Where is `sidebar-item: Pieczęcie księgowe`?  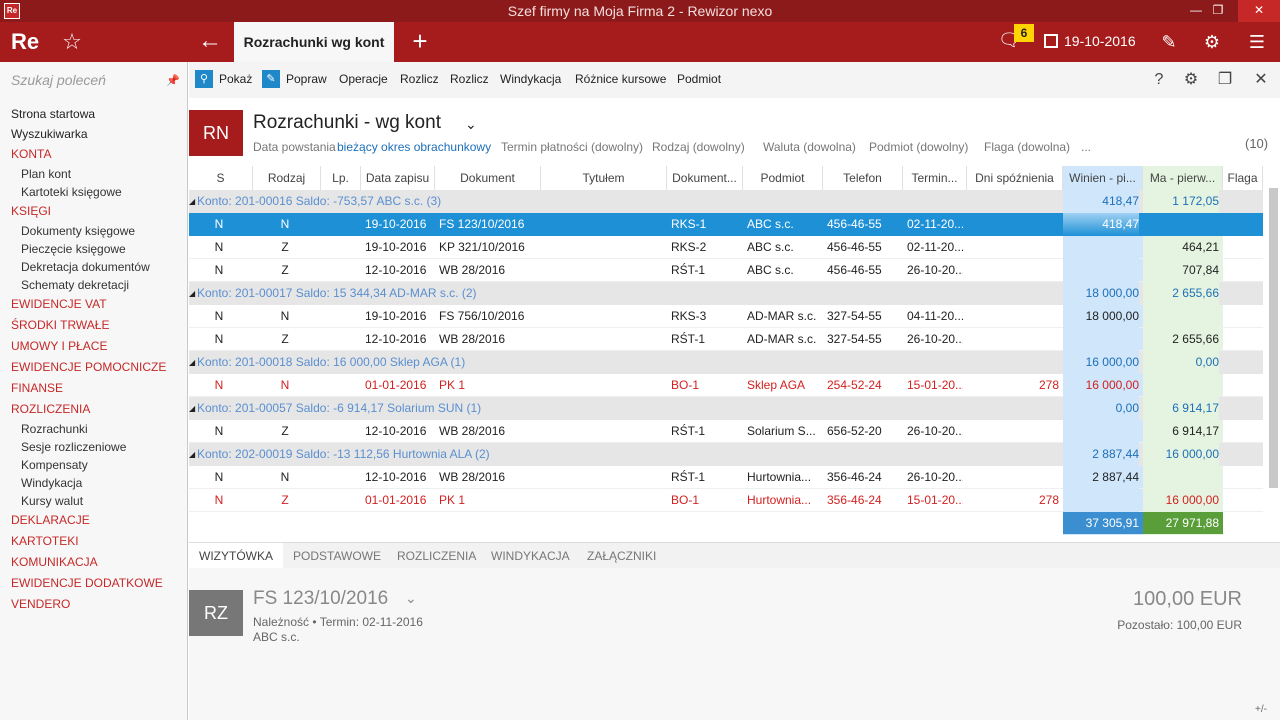
sidebar-item: Pieczęcie księgowe is located at coordinates (94, 249).